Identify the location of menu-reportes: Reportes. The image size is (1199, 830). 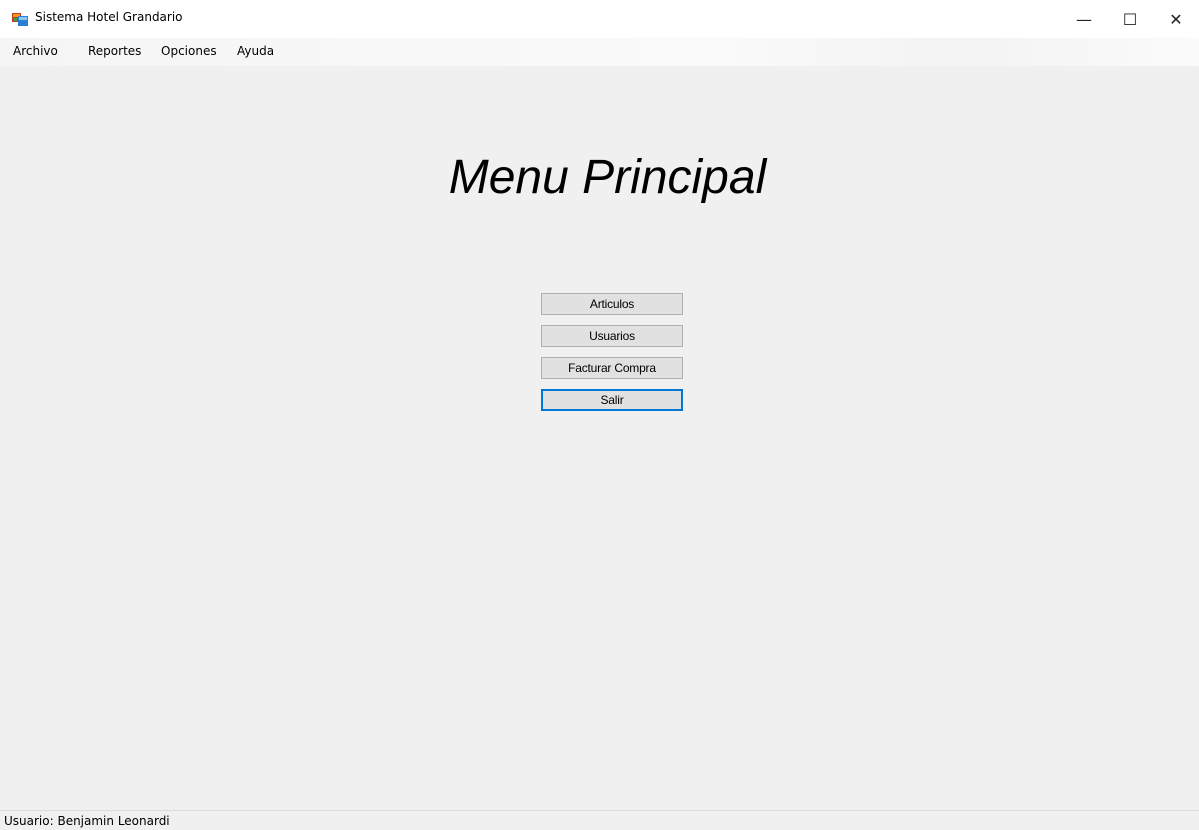
(114, 51).